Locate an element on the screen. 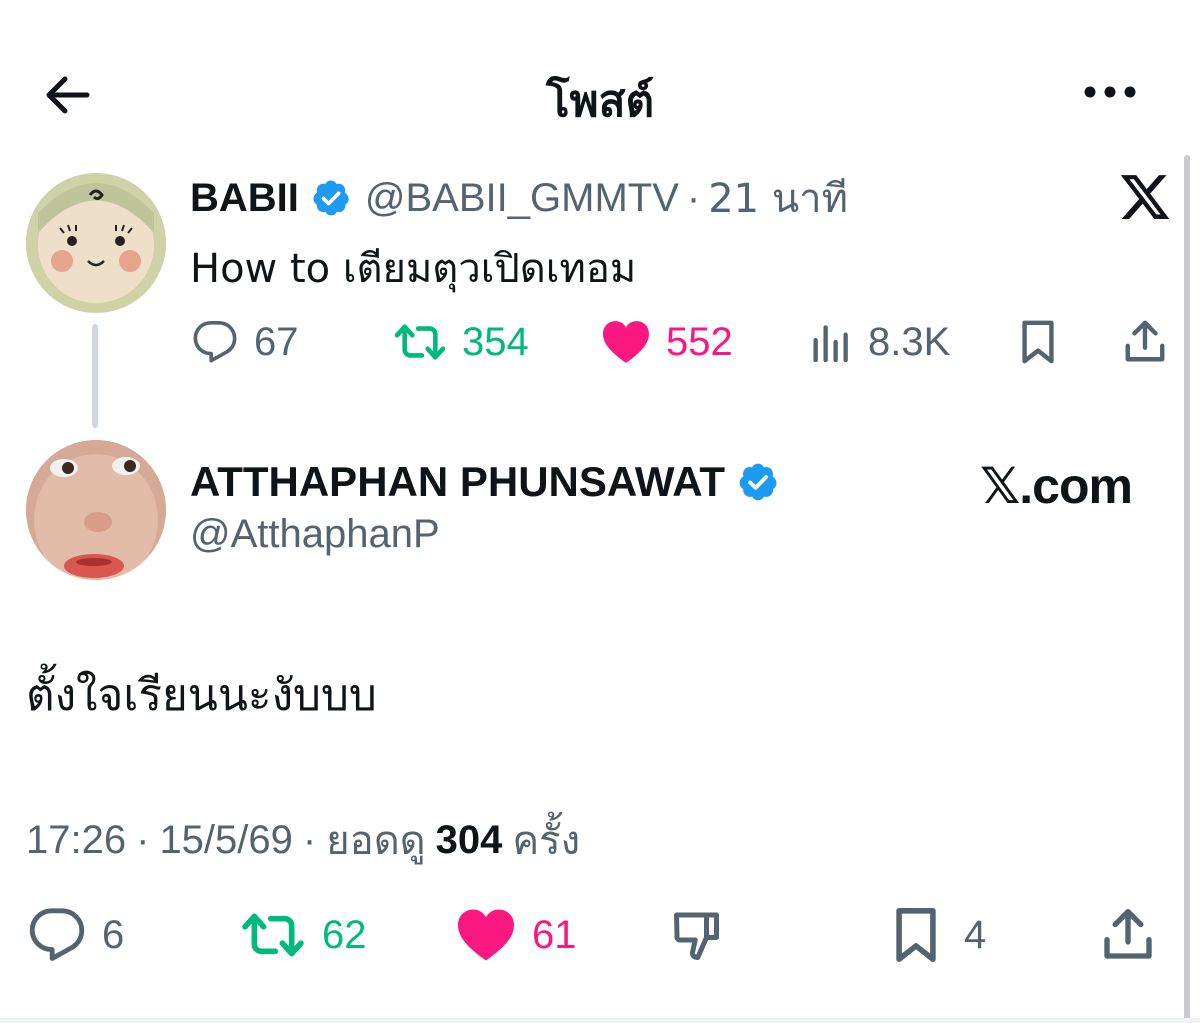 This screenshot has height=1023, width=1200. post-date: 15/5/69 is located at coordinates (225, 840).